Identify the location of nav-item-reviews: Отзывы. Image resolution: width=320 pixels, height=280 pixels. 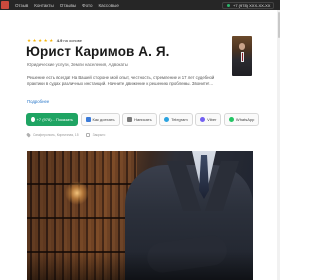
(68, 5).